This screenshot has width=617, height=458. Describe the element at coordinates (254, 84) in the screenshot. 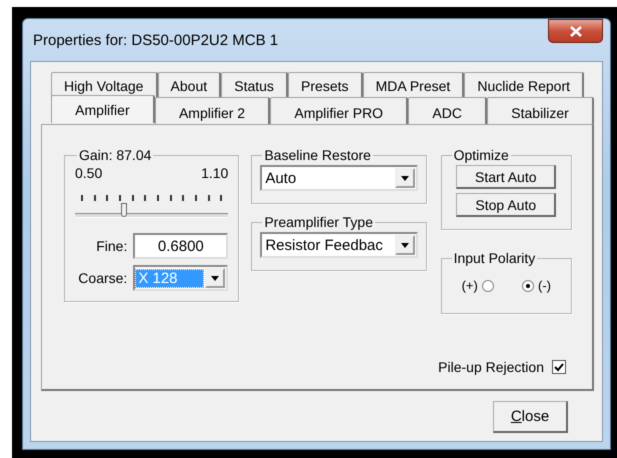

I see `tab: Status` at that location.